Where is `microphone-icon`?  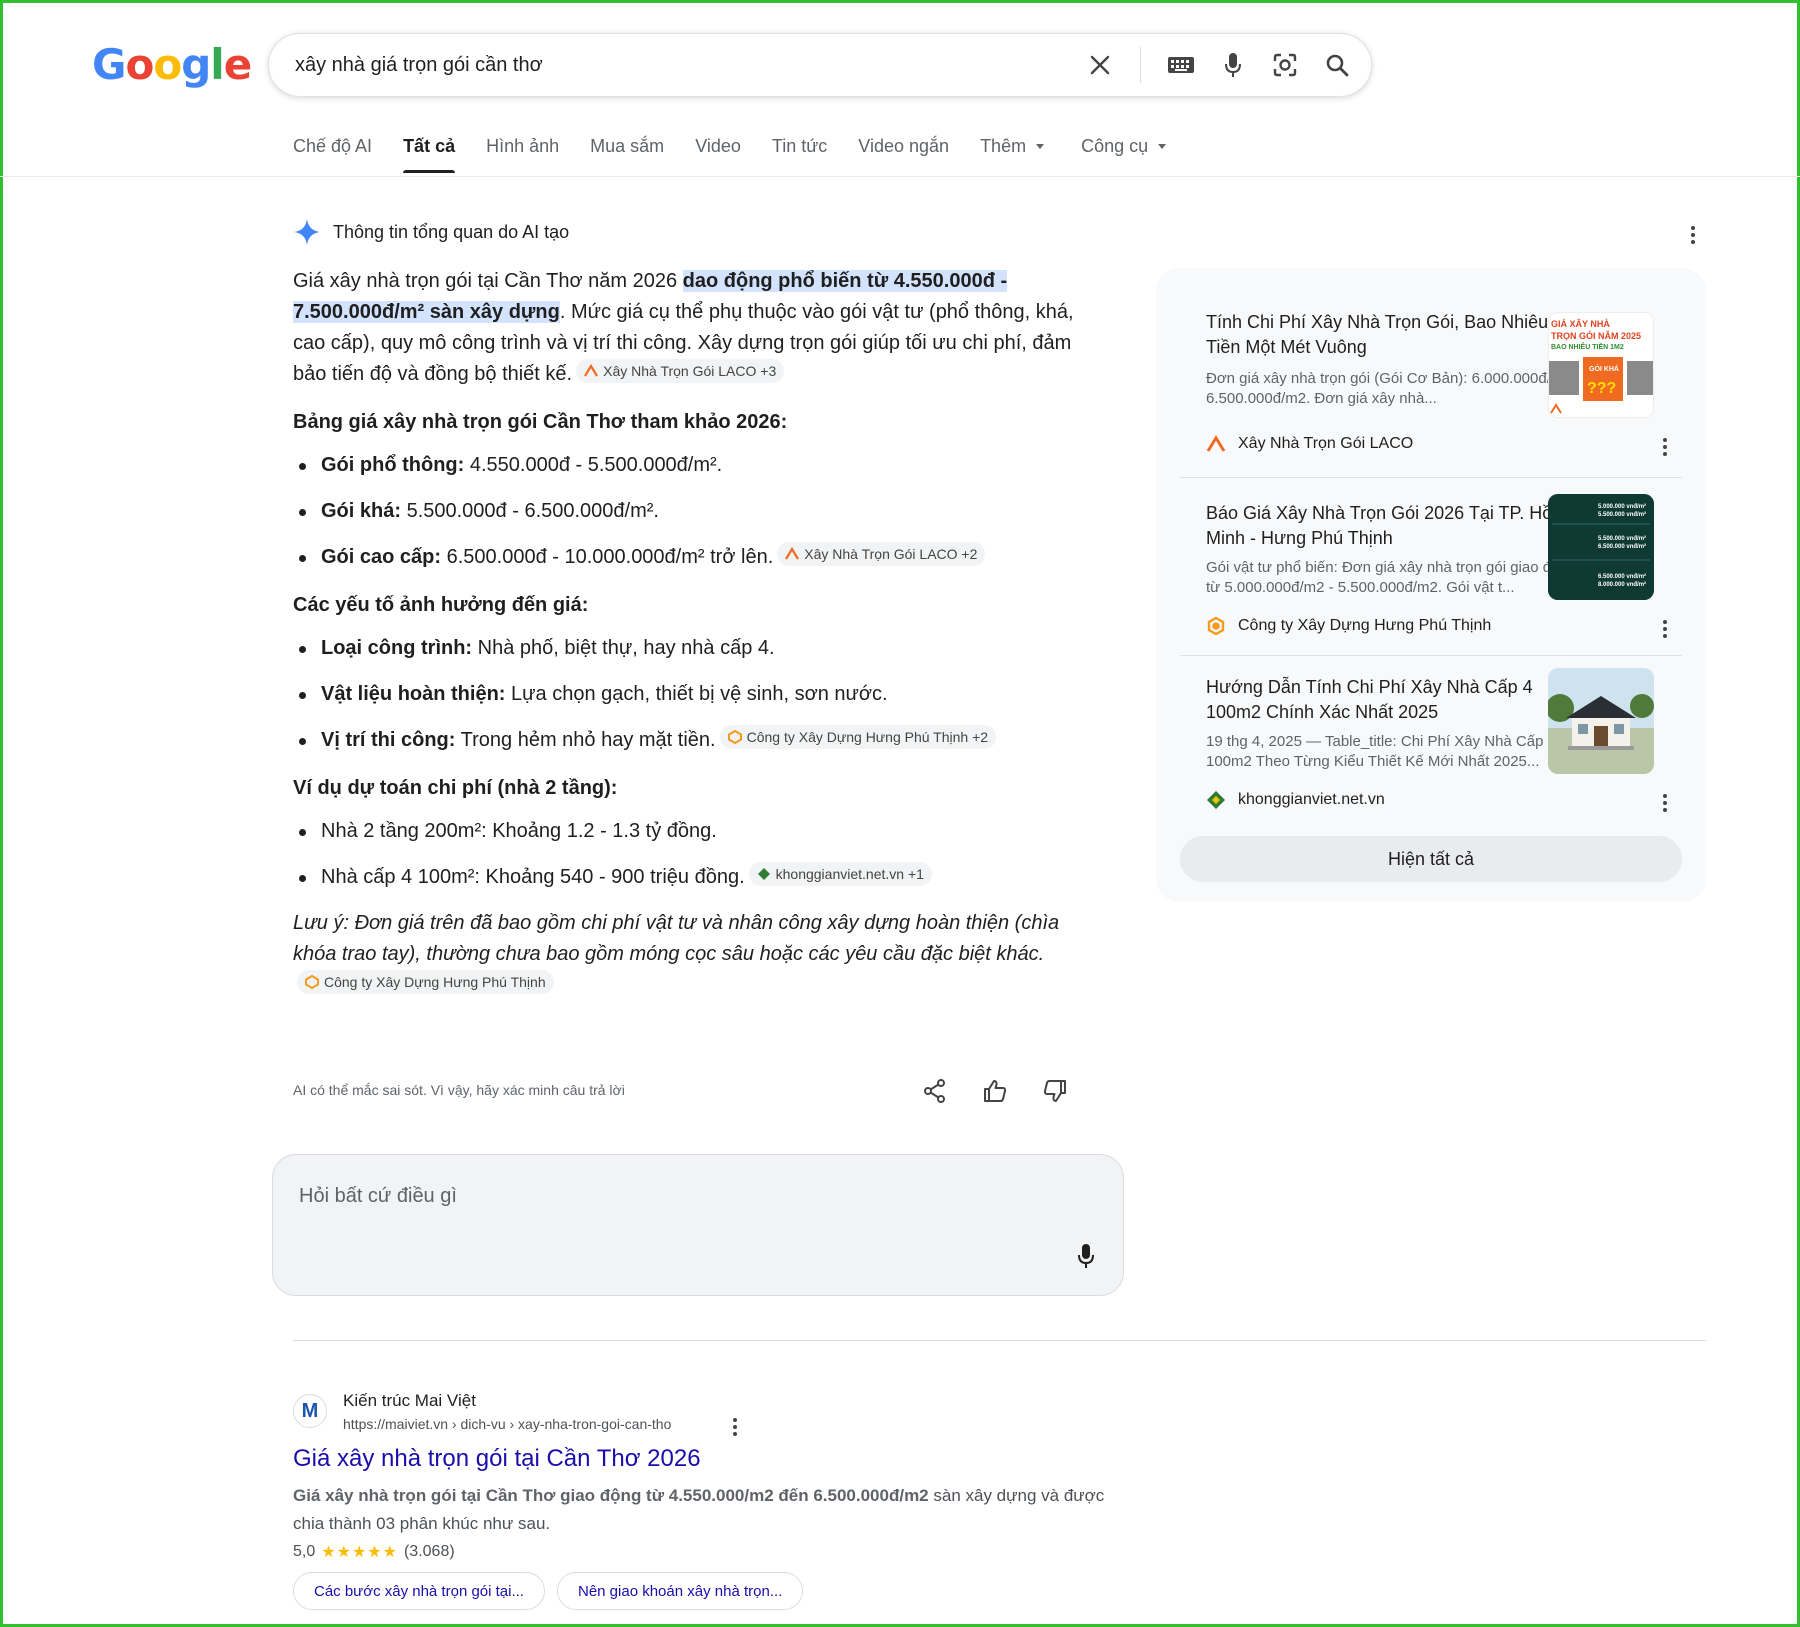
microphone-icon is located at coordinates (1086, 1256).